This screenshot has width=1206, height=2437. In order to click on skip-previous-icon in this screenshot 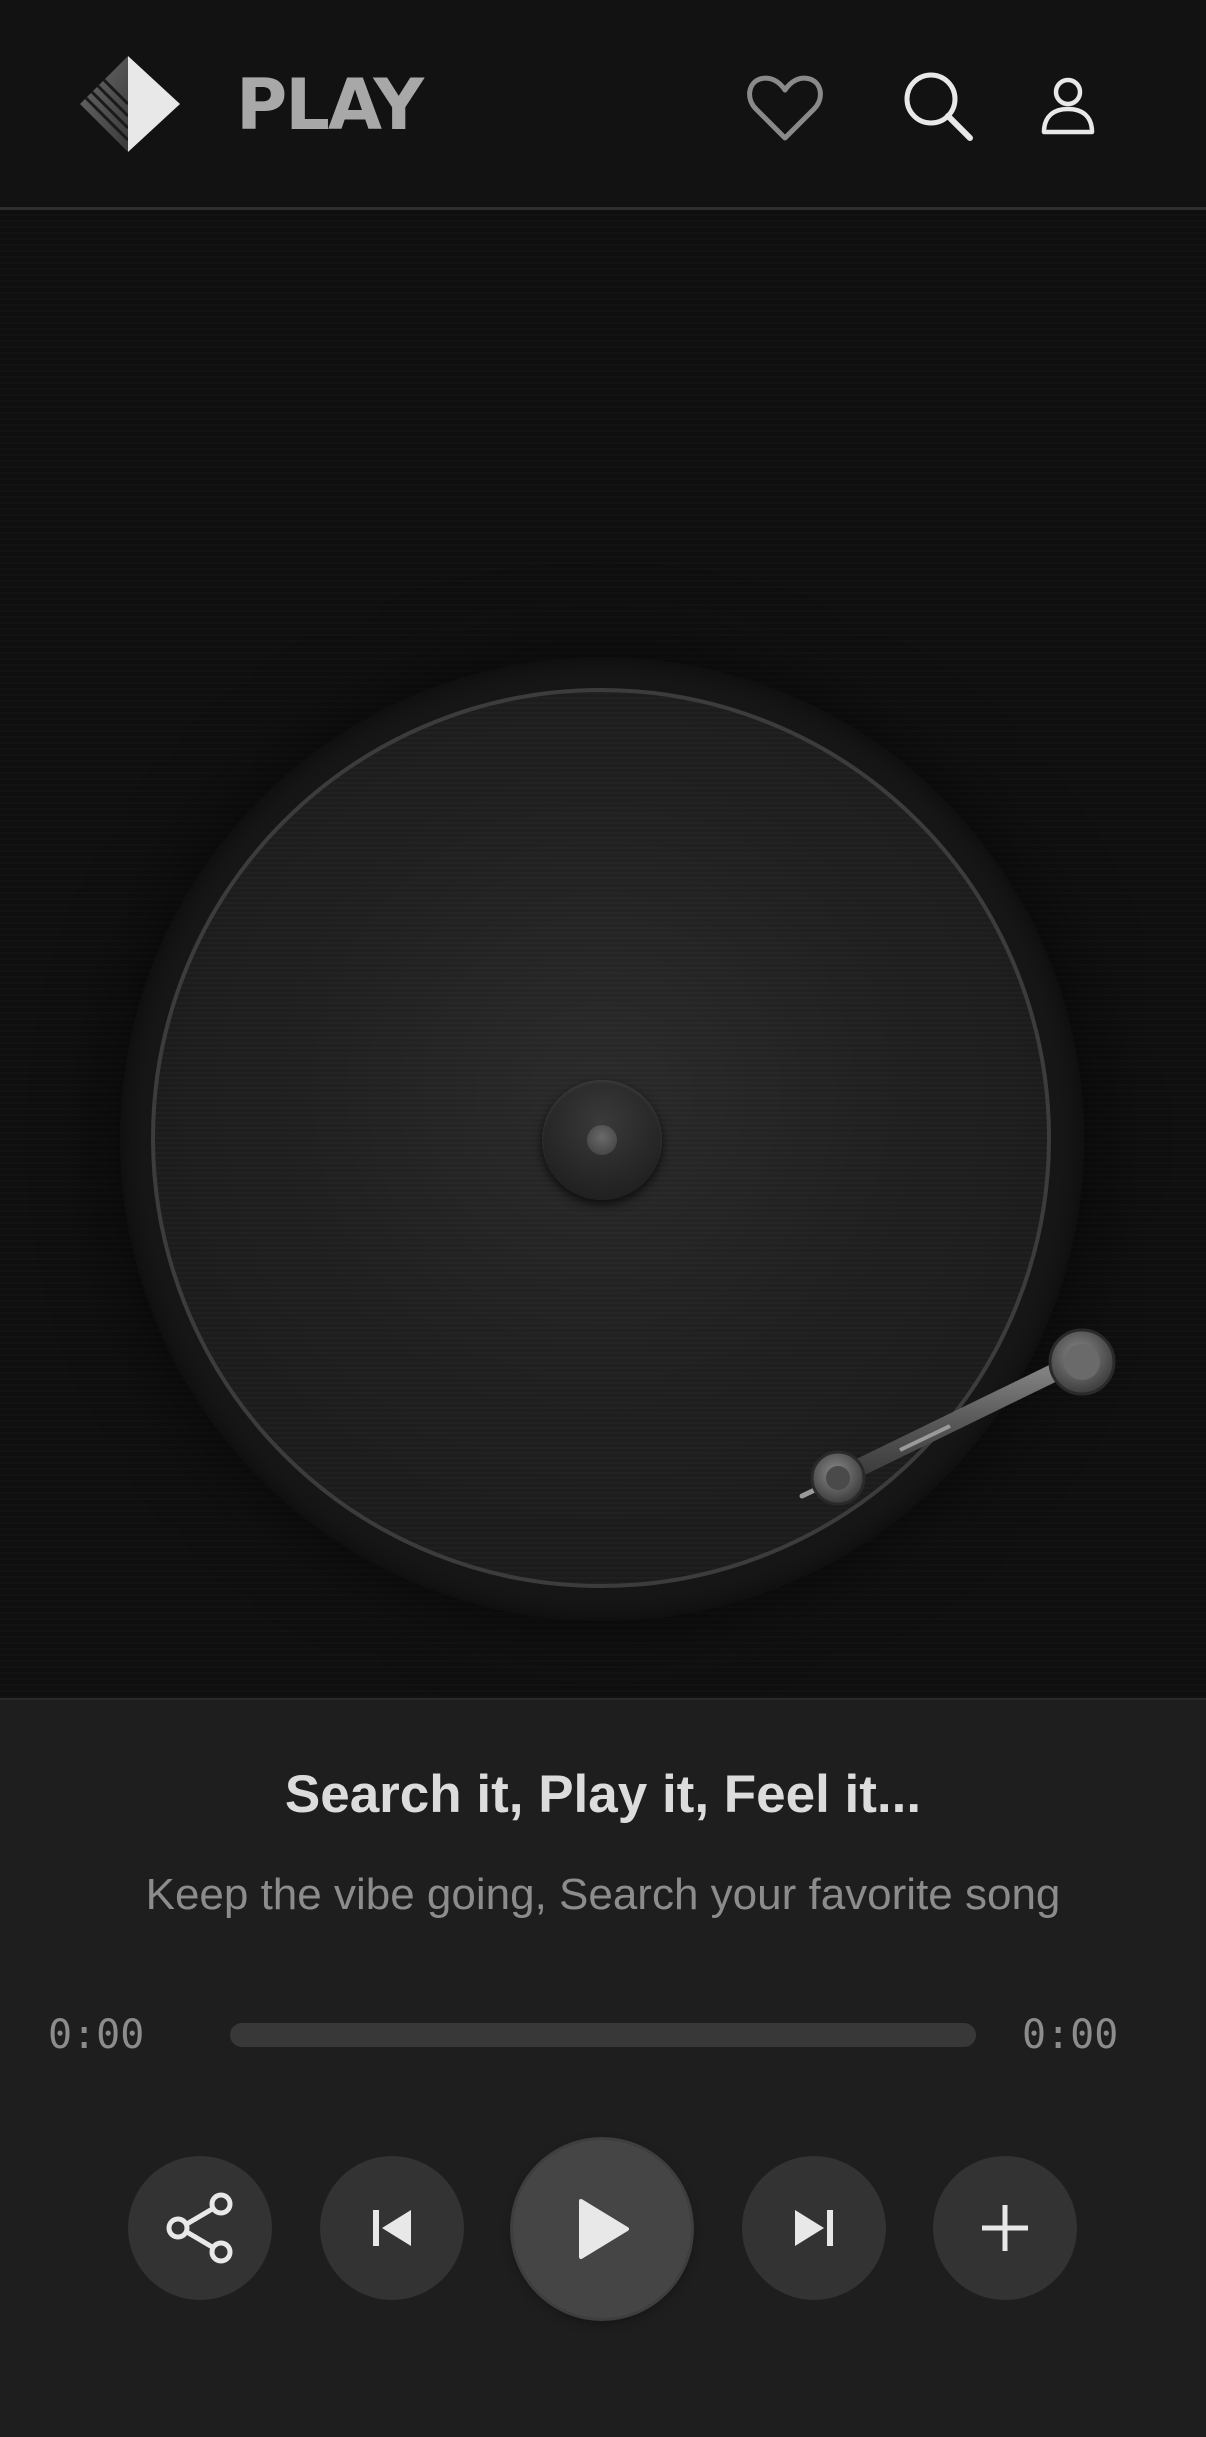, I will do `click(392, 2228)`.